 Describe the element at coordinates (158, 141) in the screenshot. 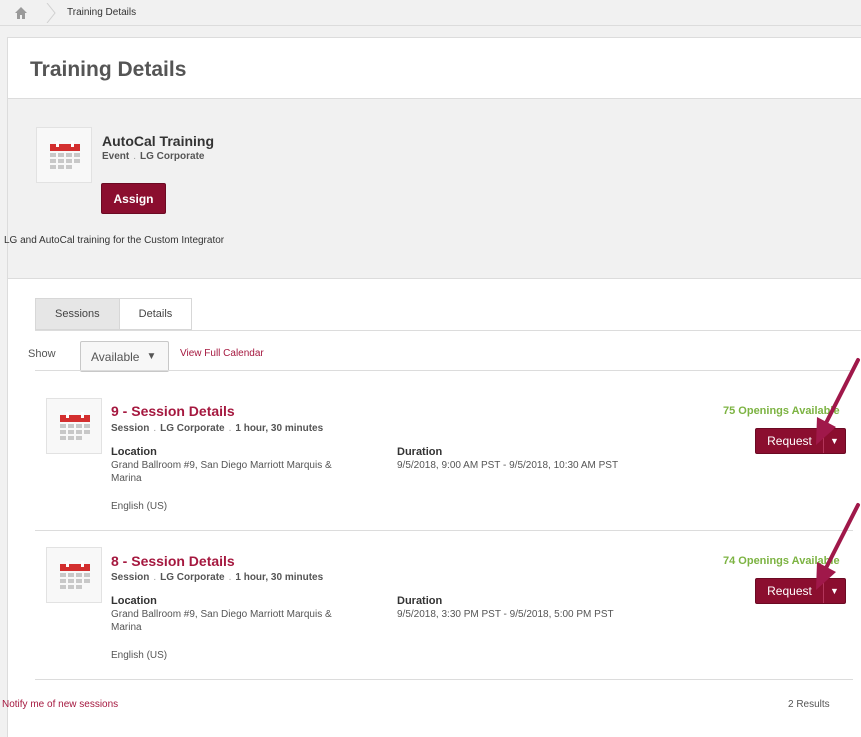

I see `course-title: AutoCal Training` at that location.